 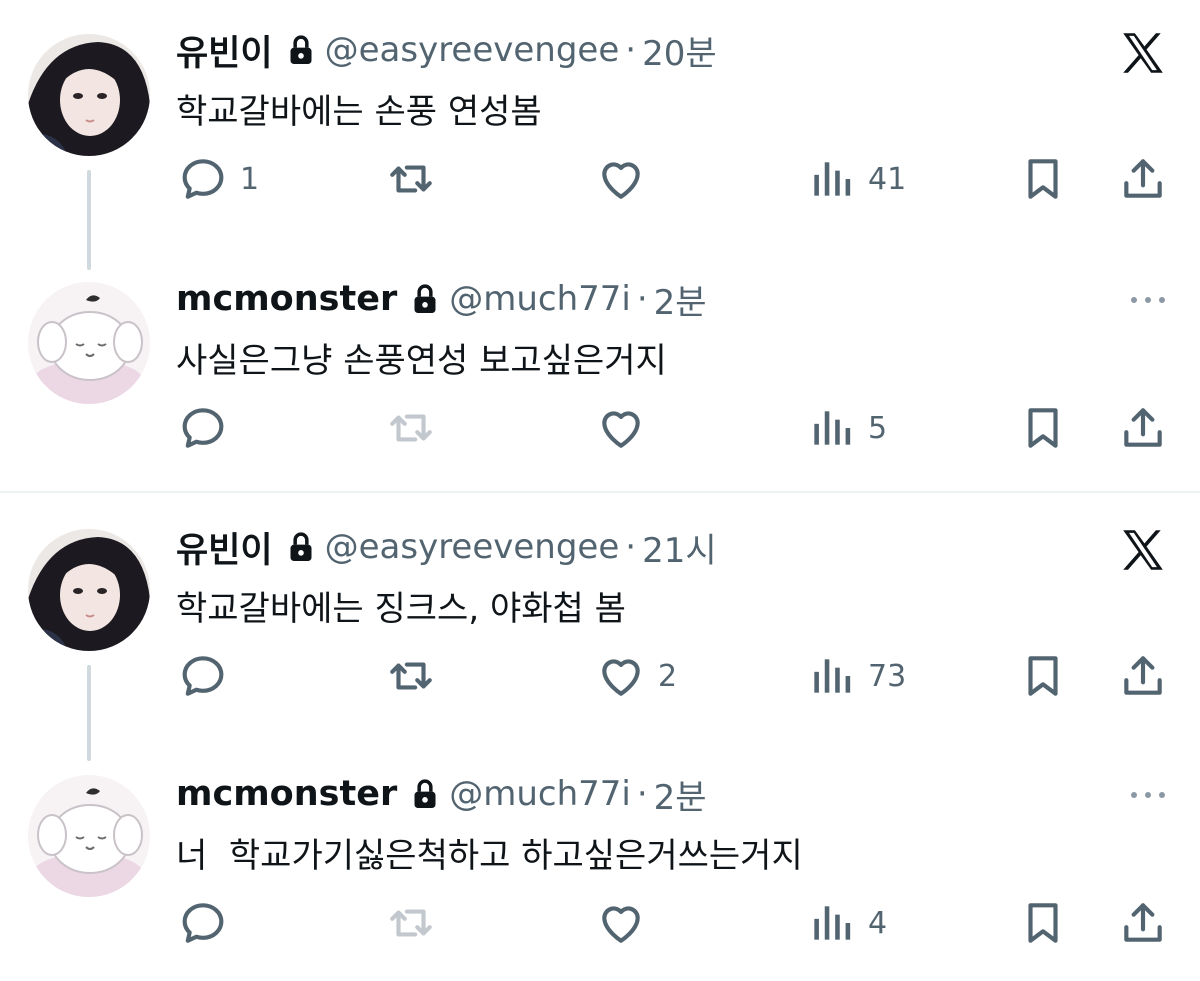 I want to click on like-count: 2, so click(x=668, y=676).